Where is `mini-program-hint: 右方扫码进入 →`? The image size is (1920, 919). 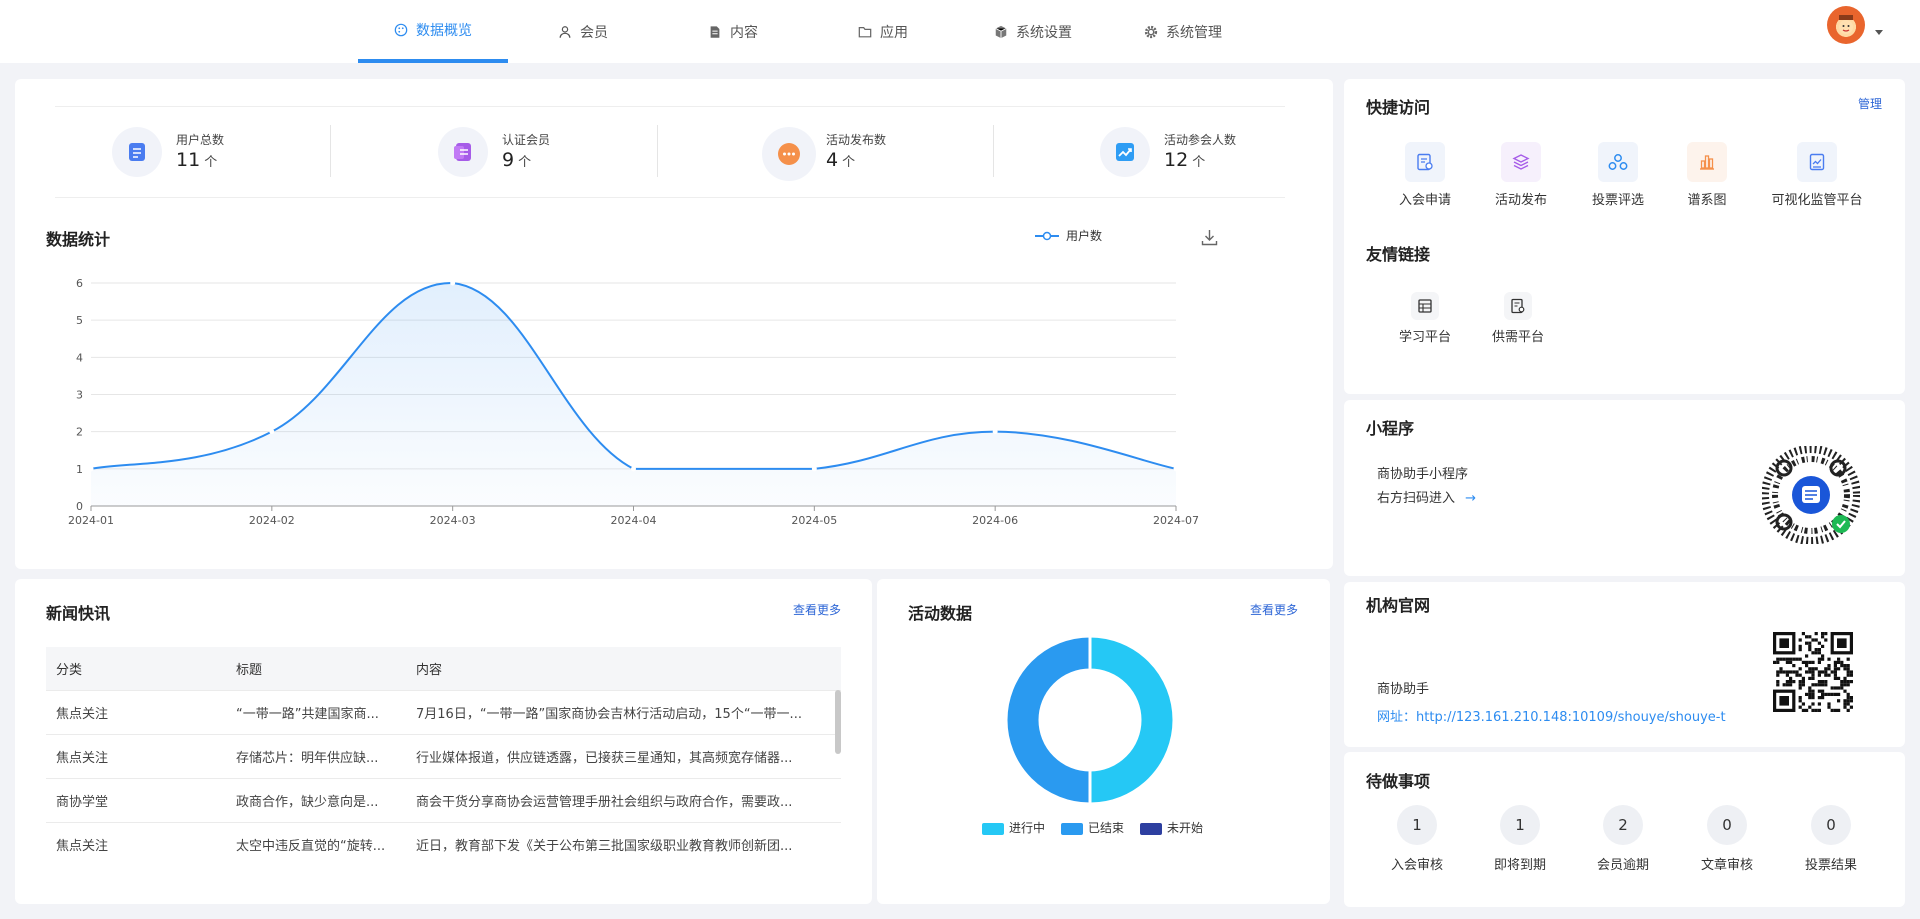 mini-program-hint: 右方扫码进入 → is located at coordinates (1426, 496).